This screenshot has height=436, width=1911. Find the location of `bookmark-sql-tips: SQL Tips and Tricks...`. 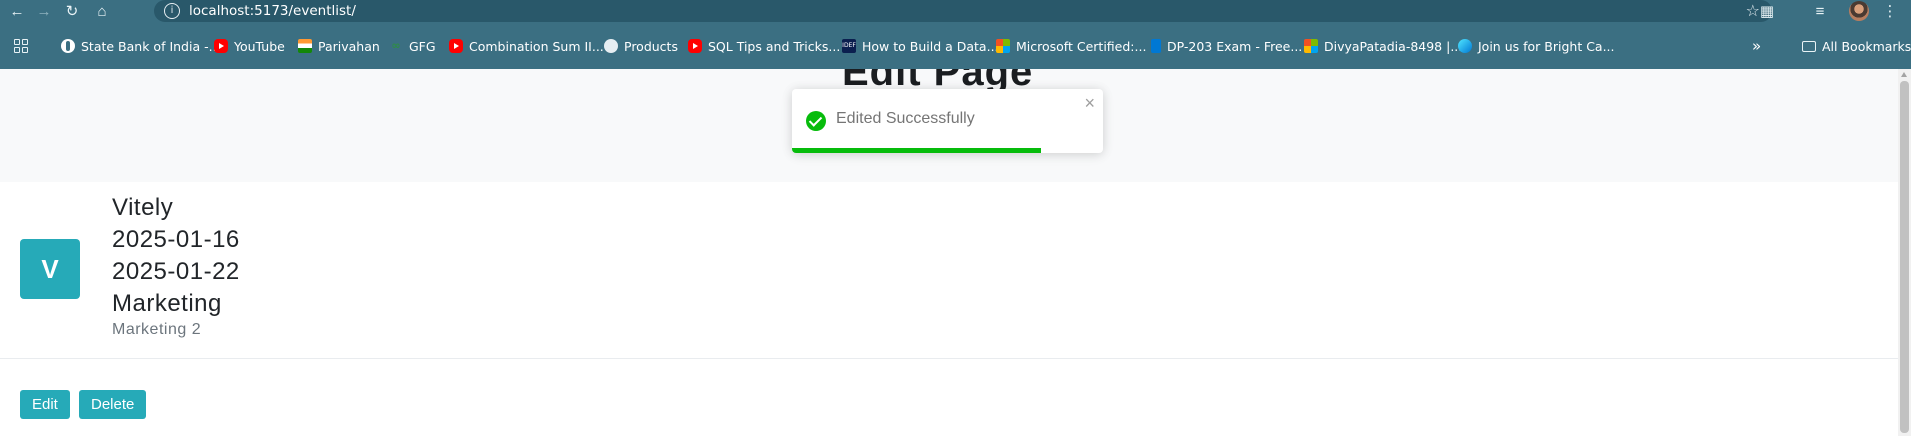

bookmark-sql-tips: SQL Tips and Tricks... is located at coordinates (764, 46).